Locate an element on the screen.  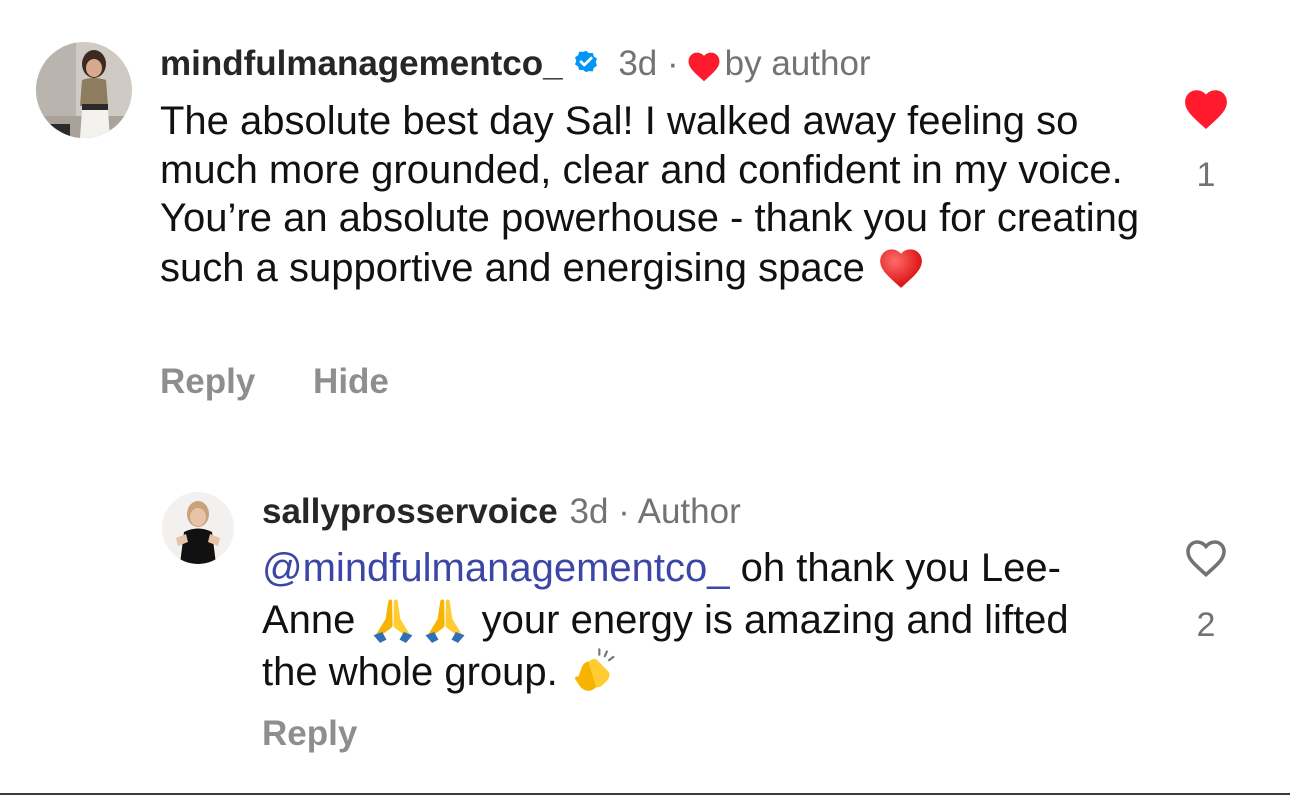
heart-outline-icon is located at coordinates (1206, 558).